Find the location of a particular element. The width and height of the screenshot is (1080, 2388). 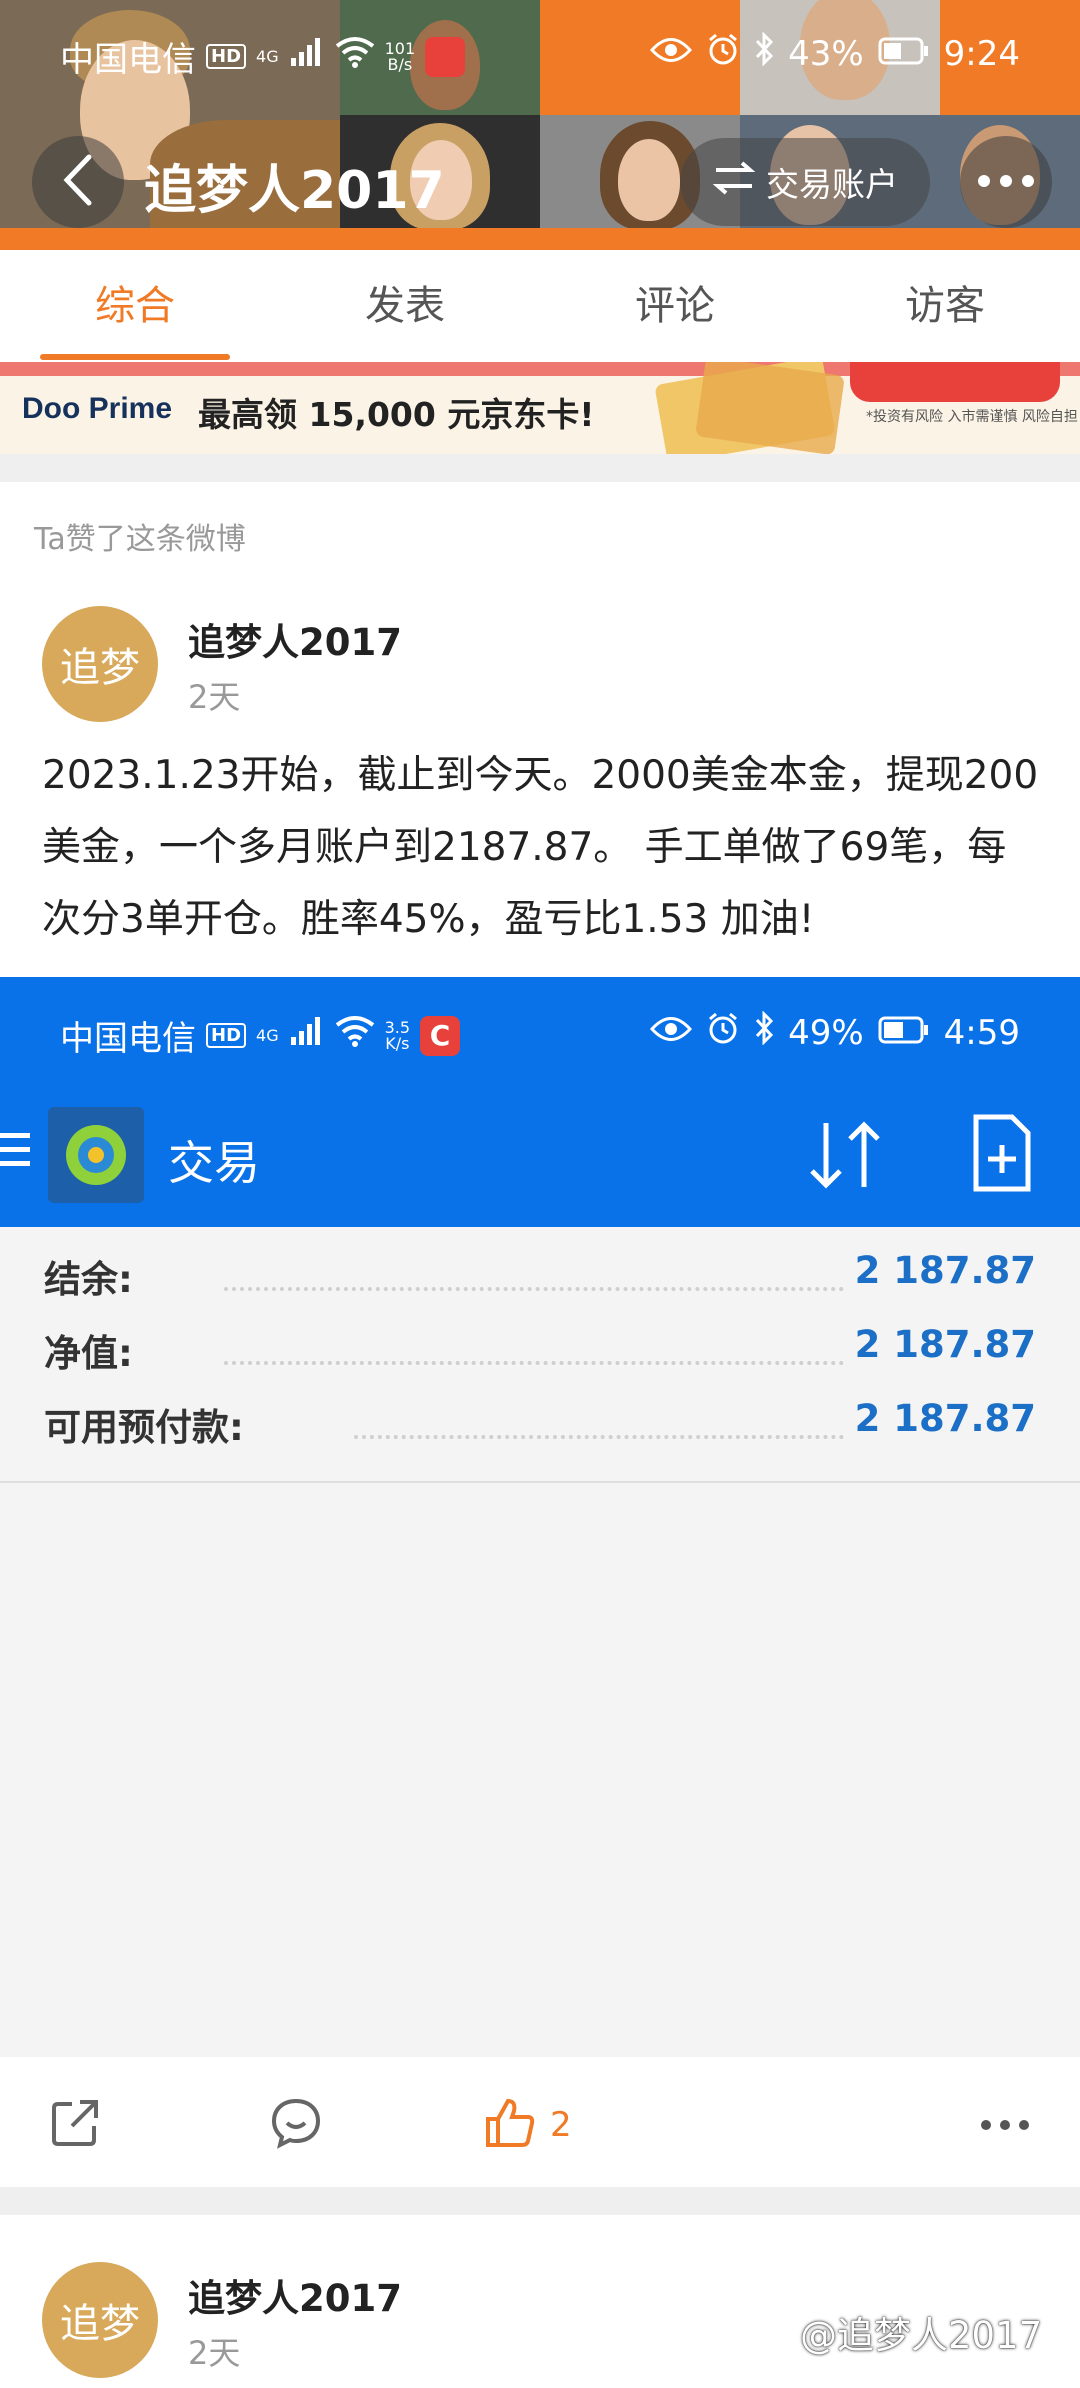

like-count: 2 is located at coordinates (561, 2125).